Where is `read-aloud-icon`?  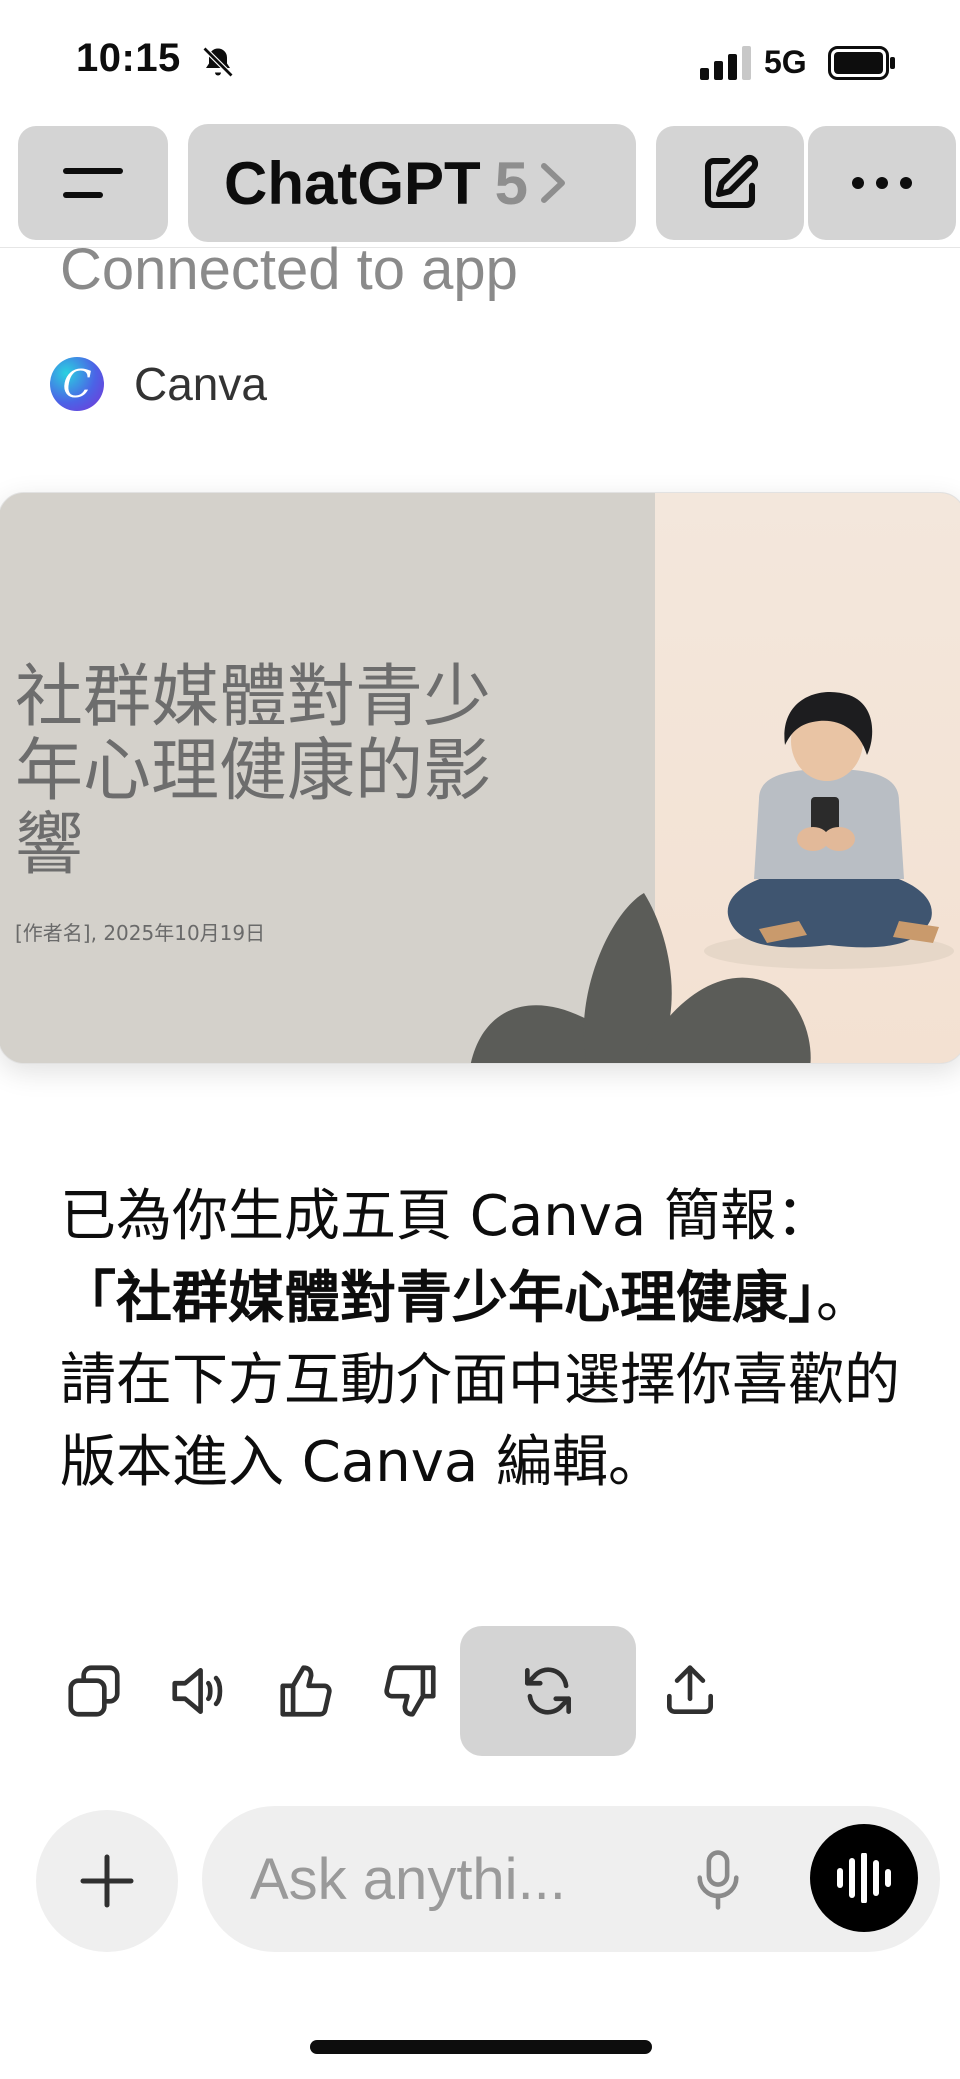
read-aloud-icon is located at coordinates (197, 1691).